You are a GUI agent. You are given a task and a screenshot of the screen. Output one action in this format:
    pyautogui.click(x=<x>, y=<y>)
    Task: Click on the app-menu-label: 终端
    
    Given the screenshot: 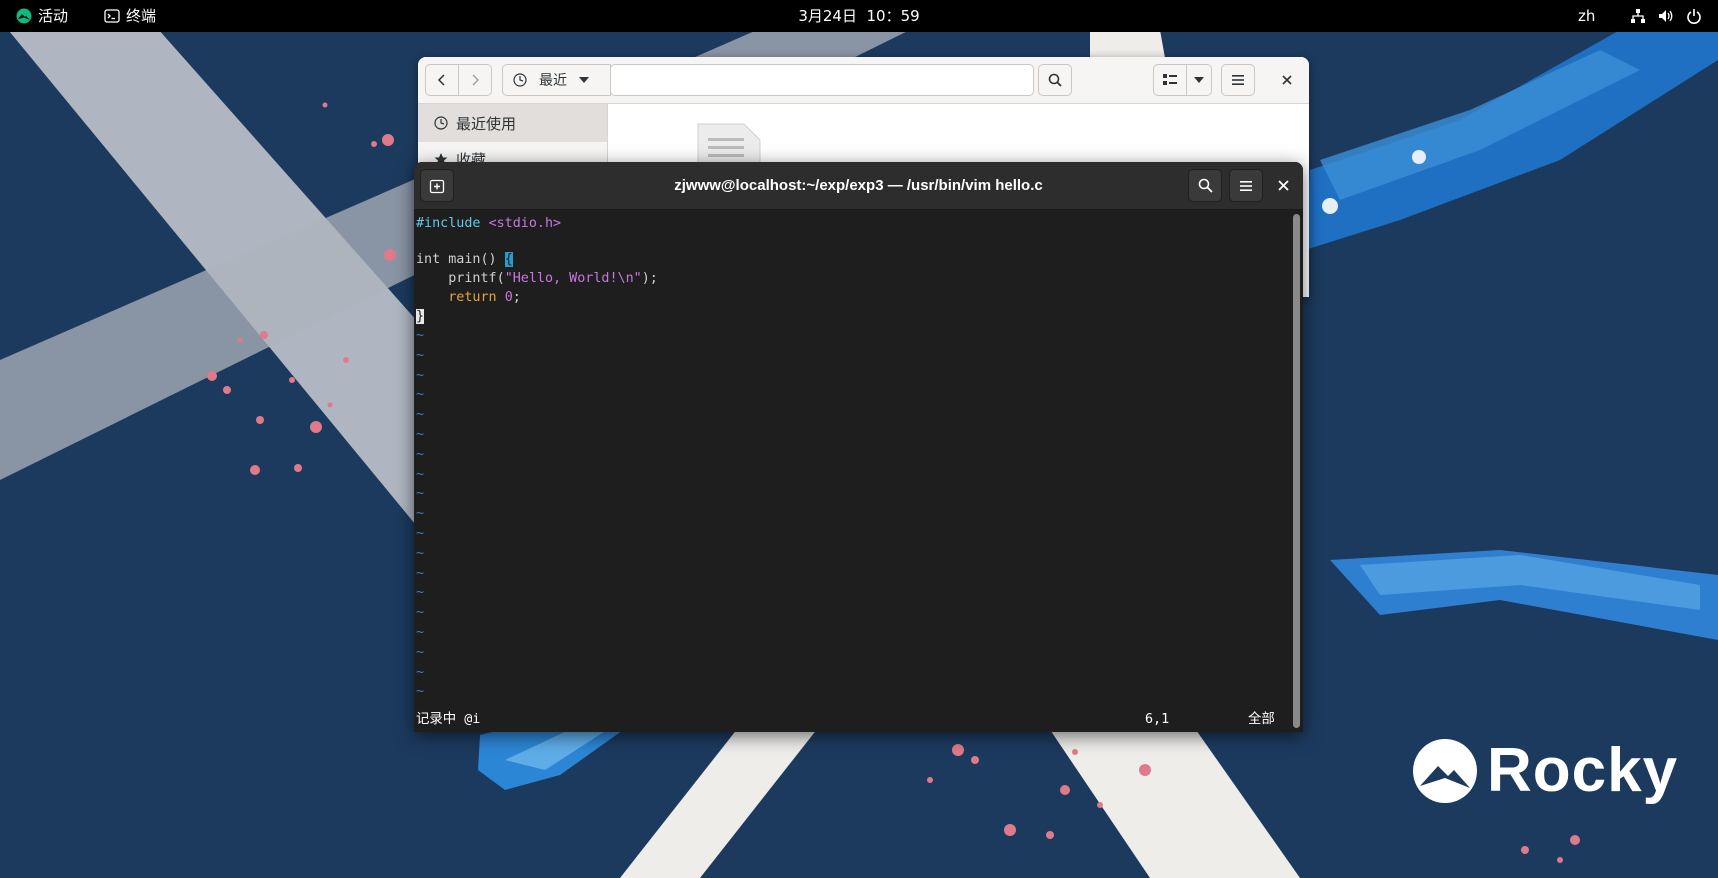 What is the action you would take?
    pyautogui.click(x=141, y=16)
    